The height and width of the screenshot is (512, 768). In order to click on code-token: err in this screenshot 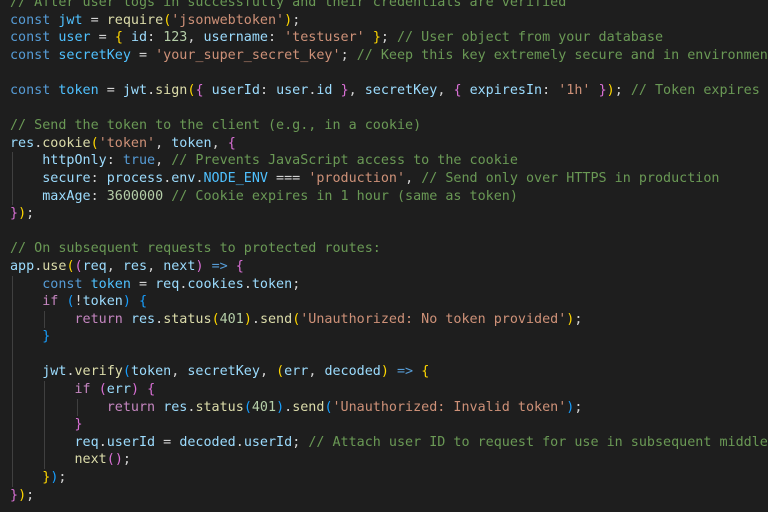, I will do `click(296, 372)`.